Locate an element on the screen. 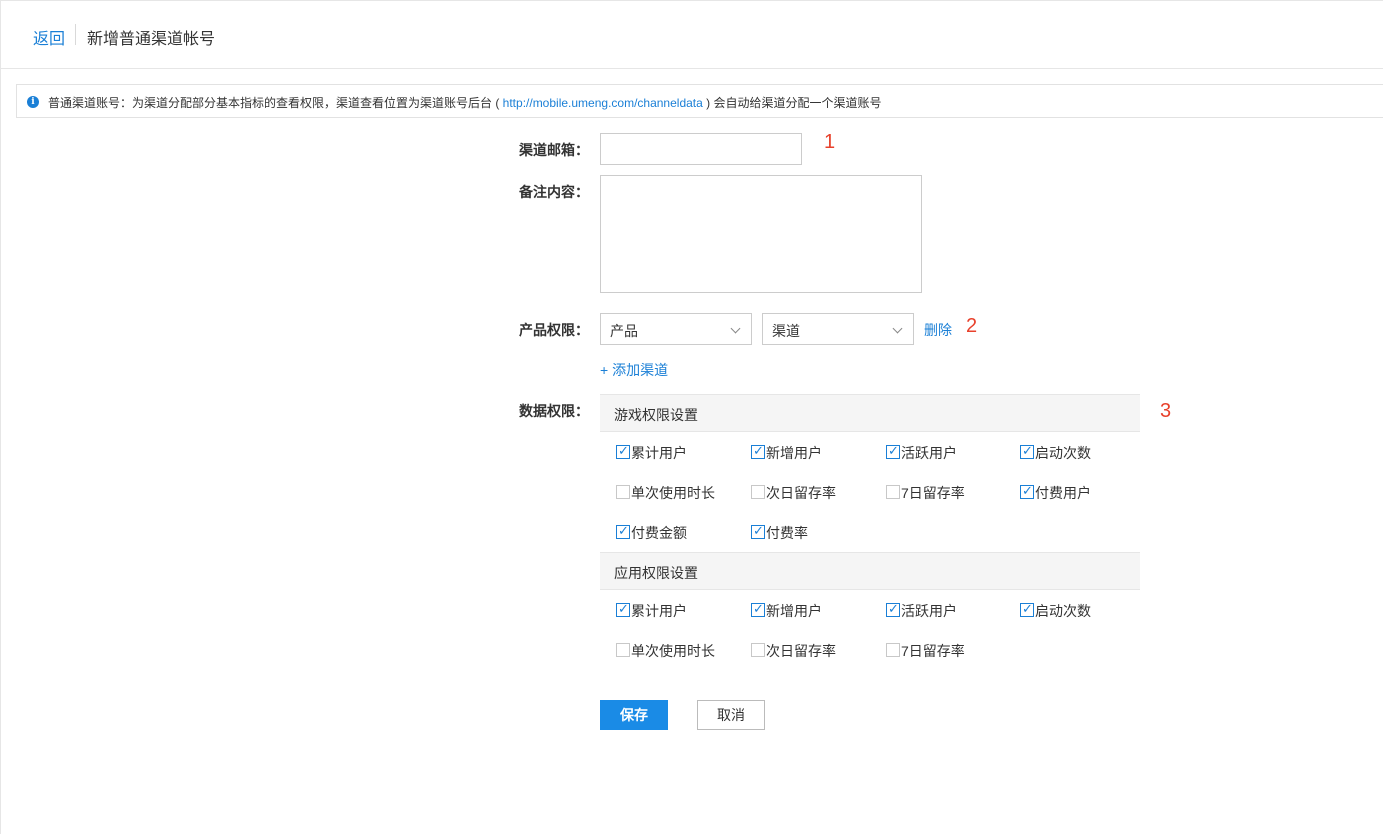 The width and height of the screenshot is (1383, 834). app-perm-checkbox-label: 累计用户 is located at coordinates (659, 611).